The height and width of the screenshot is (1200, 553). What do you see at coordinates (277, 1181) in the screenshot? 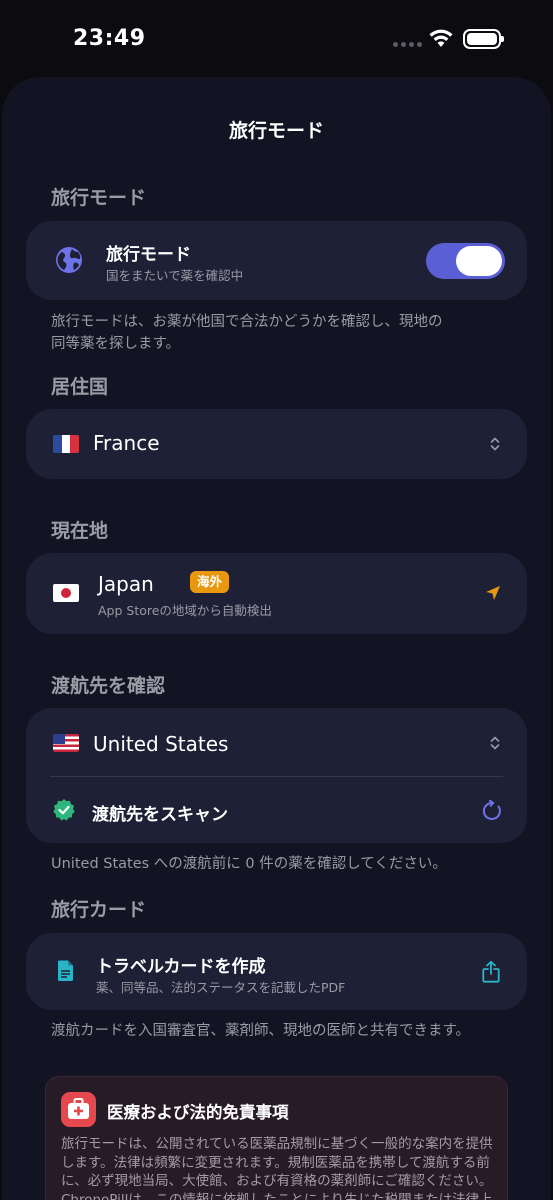
I see `disclaimer-line: に、必ず現地当局、大使館、および有資格の薬剤師にご確認ください。` at bounding box center [277, 1181].